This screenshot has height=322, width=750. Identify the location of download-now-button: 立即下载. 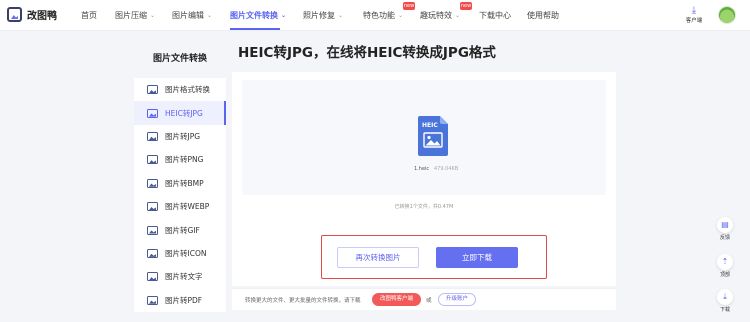
(477, 257).